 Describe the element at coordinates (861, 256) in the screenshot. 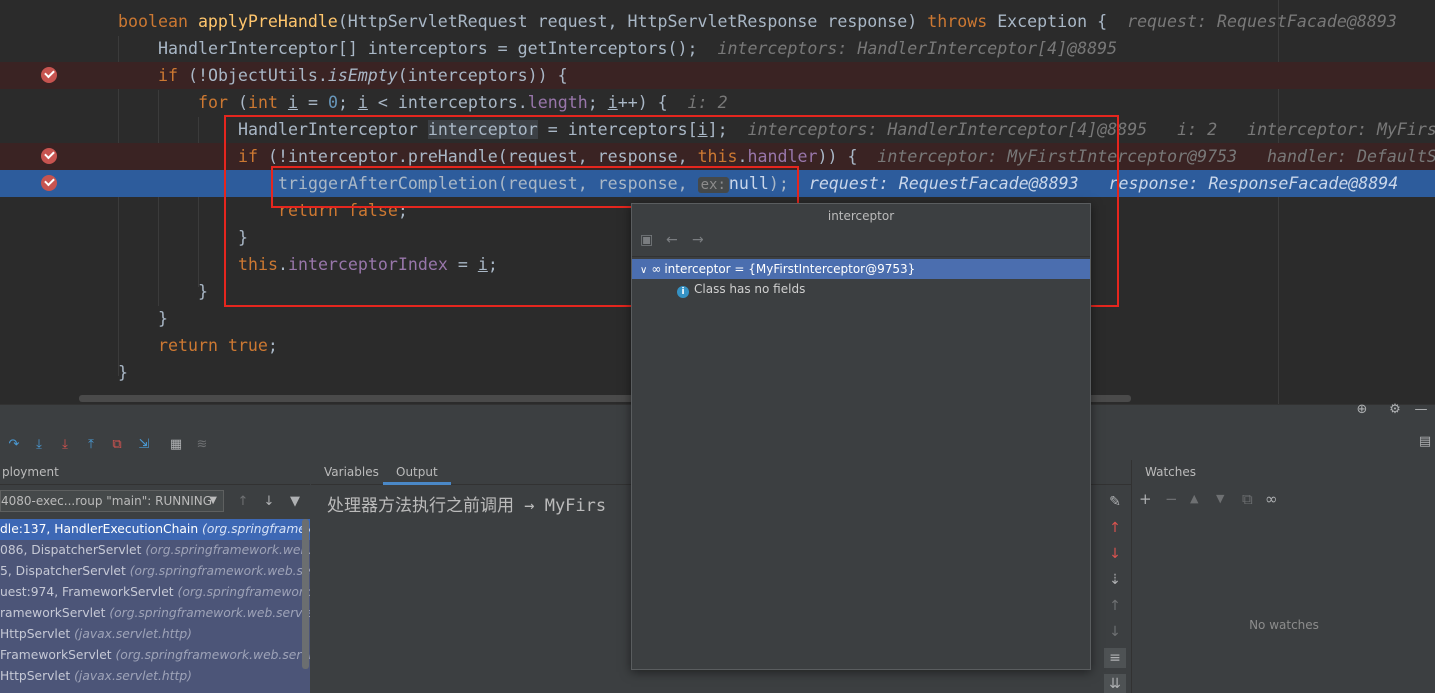

I see `divider` at that location.